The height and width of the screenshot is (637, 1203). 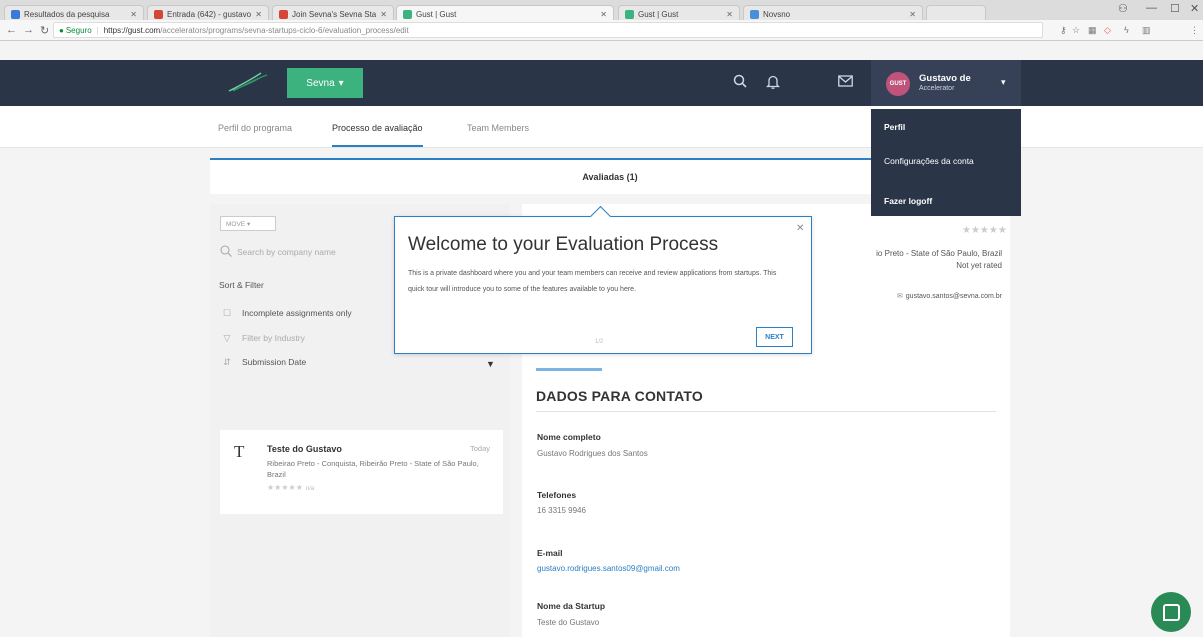 What do you see at coordinates (304, 449) in the screenshot?
I see `company-name: Teste do Gustavo` at bounding box center [304, 449].